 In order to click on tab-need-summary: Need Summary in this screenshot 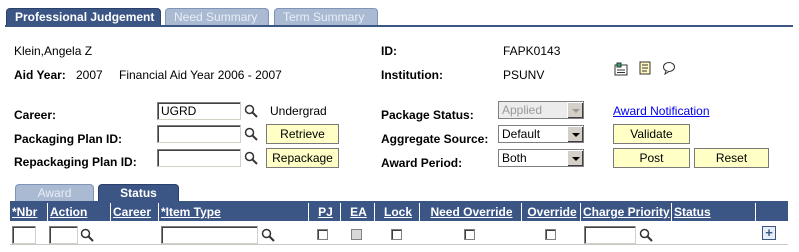, I will do `click(217, 16)`.